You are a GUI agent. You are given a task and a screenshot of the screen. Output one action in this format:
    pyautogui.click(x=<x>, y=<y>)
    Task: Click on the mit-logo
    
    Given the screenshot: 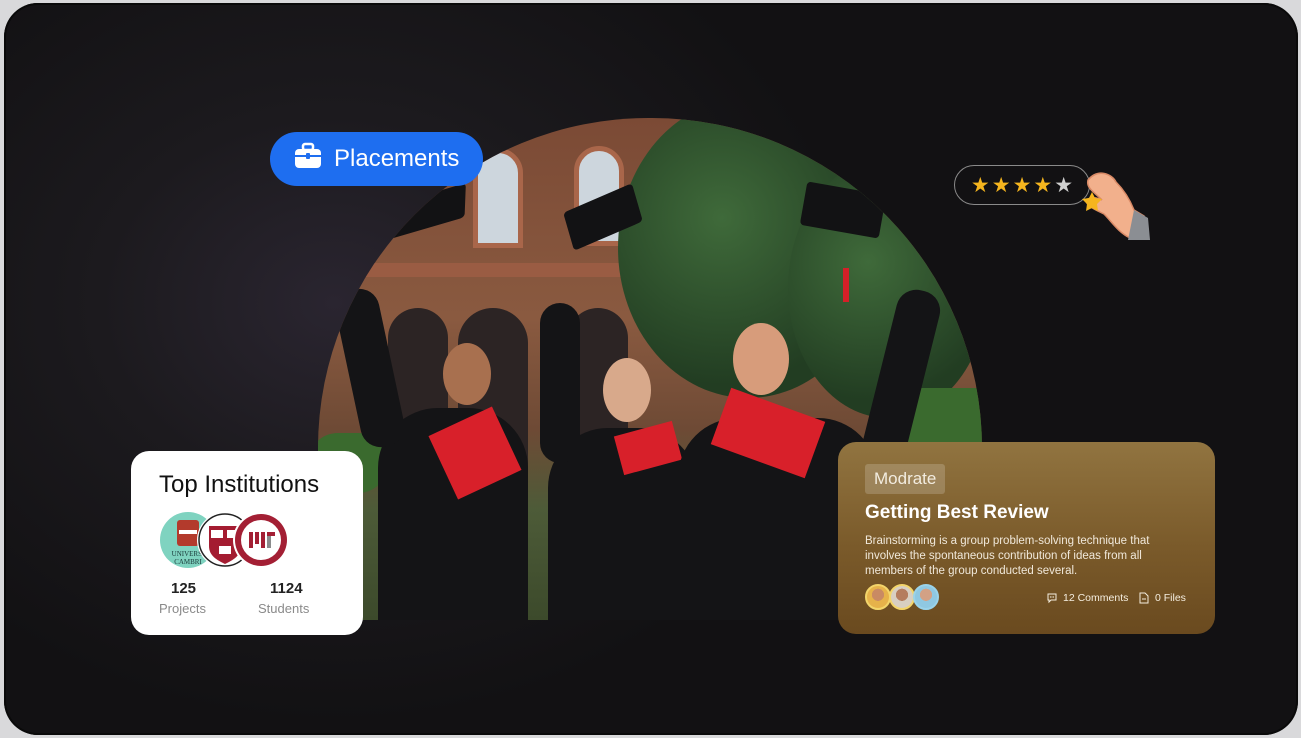 What is the action you would take?
    pyautogui.click(x=261, y=540)
    